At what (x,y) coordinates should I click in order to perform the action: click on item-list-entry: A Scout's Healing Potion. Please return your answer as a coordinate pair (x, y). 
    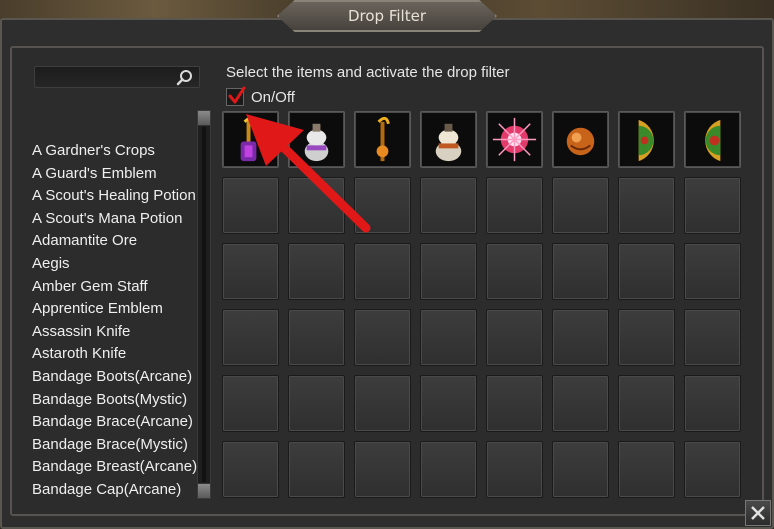
    Looking at the image, I should click on (116, 196).